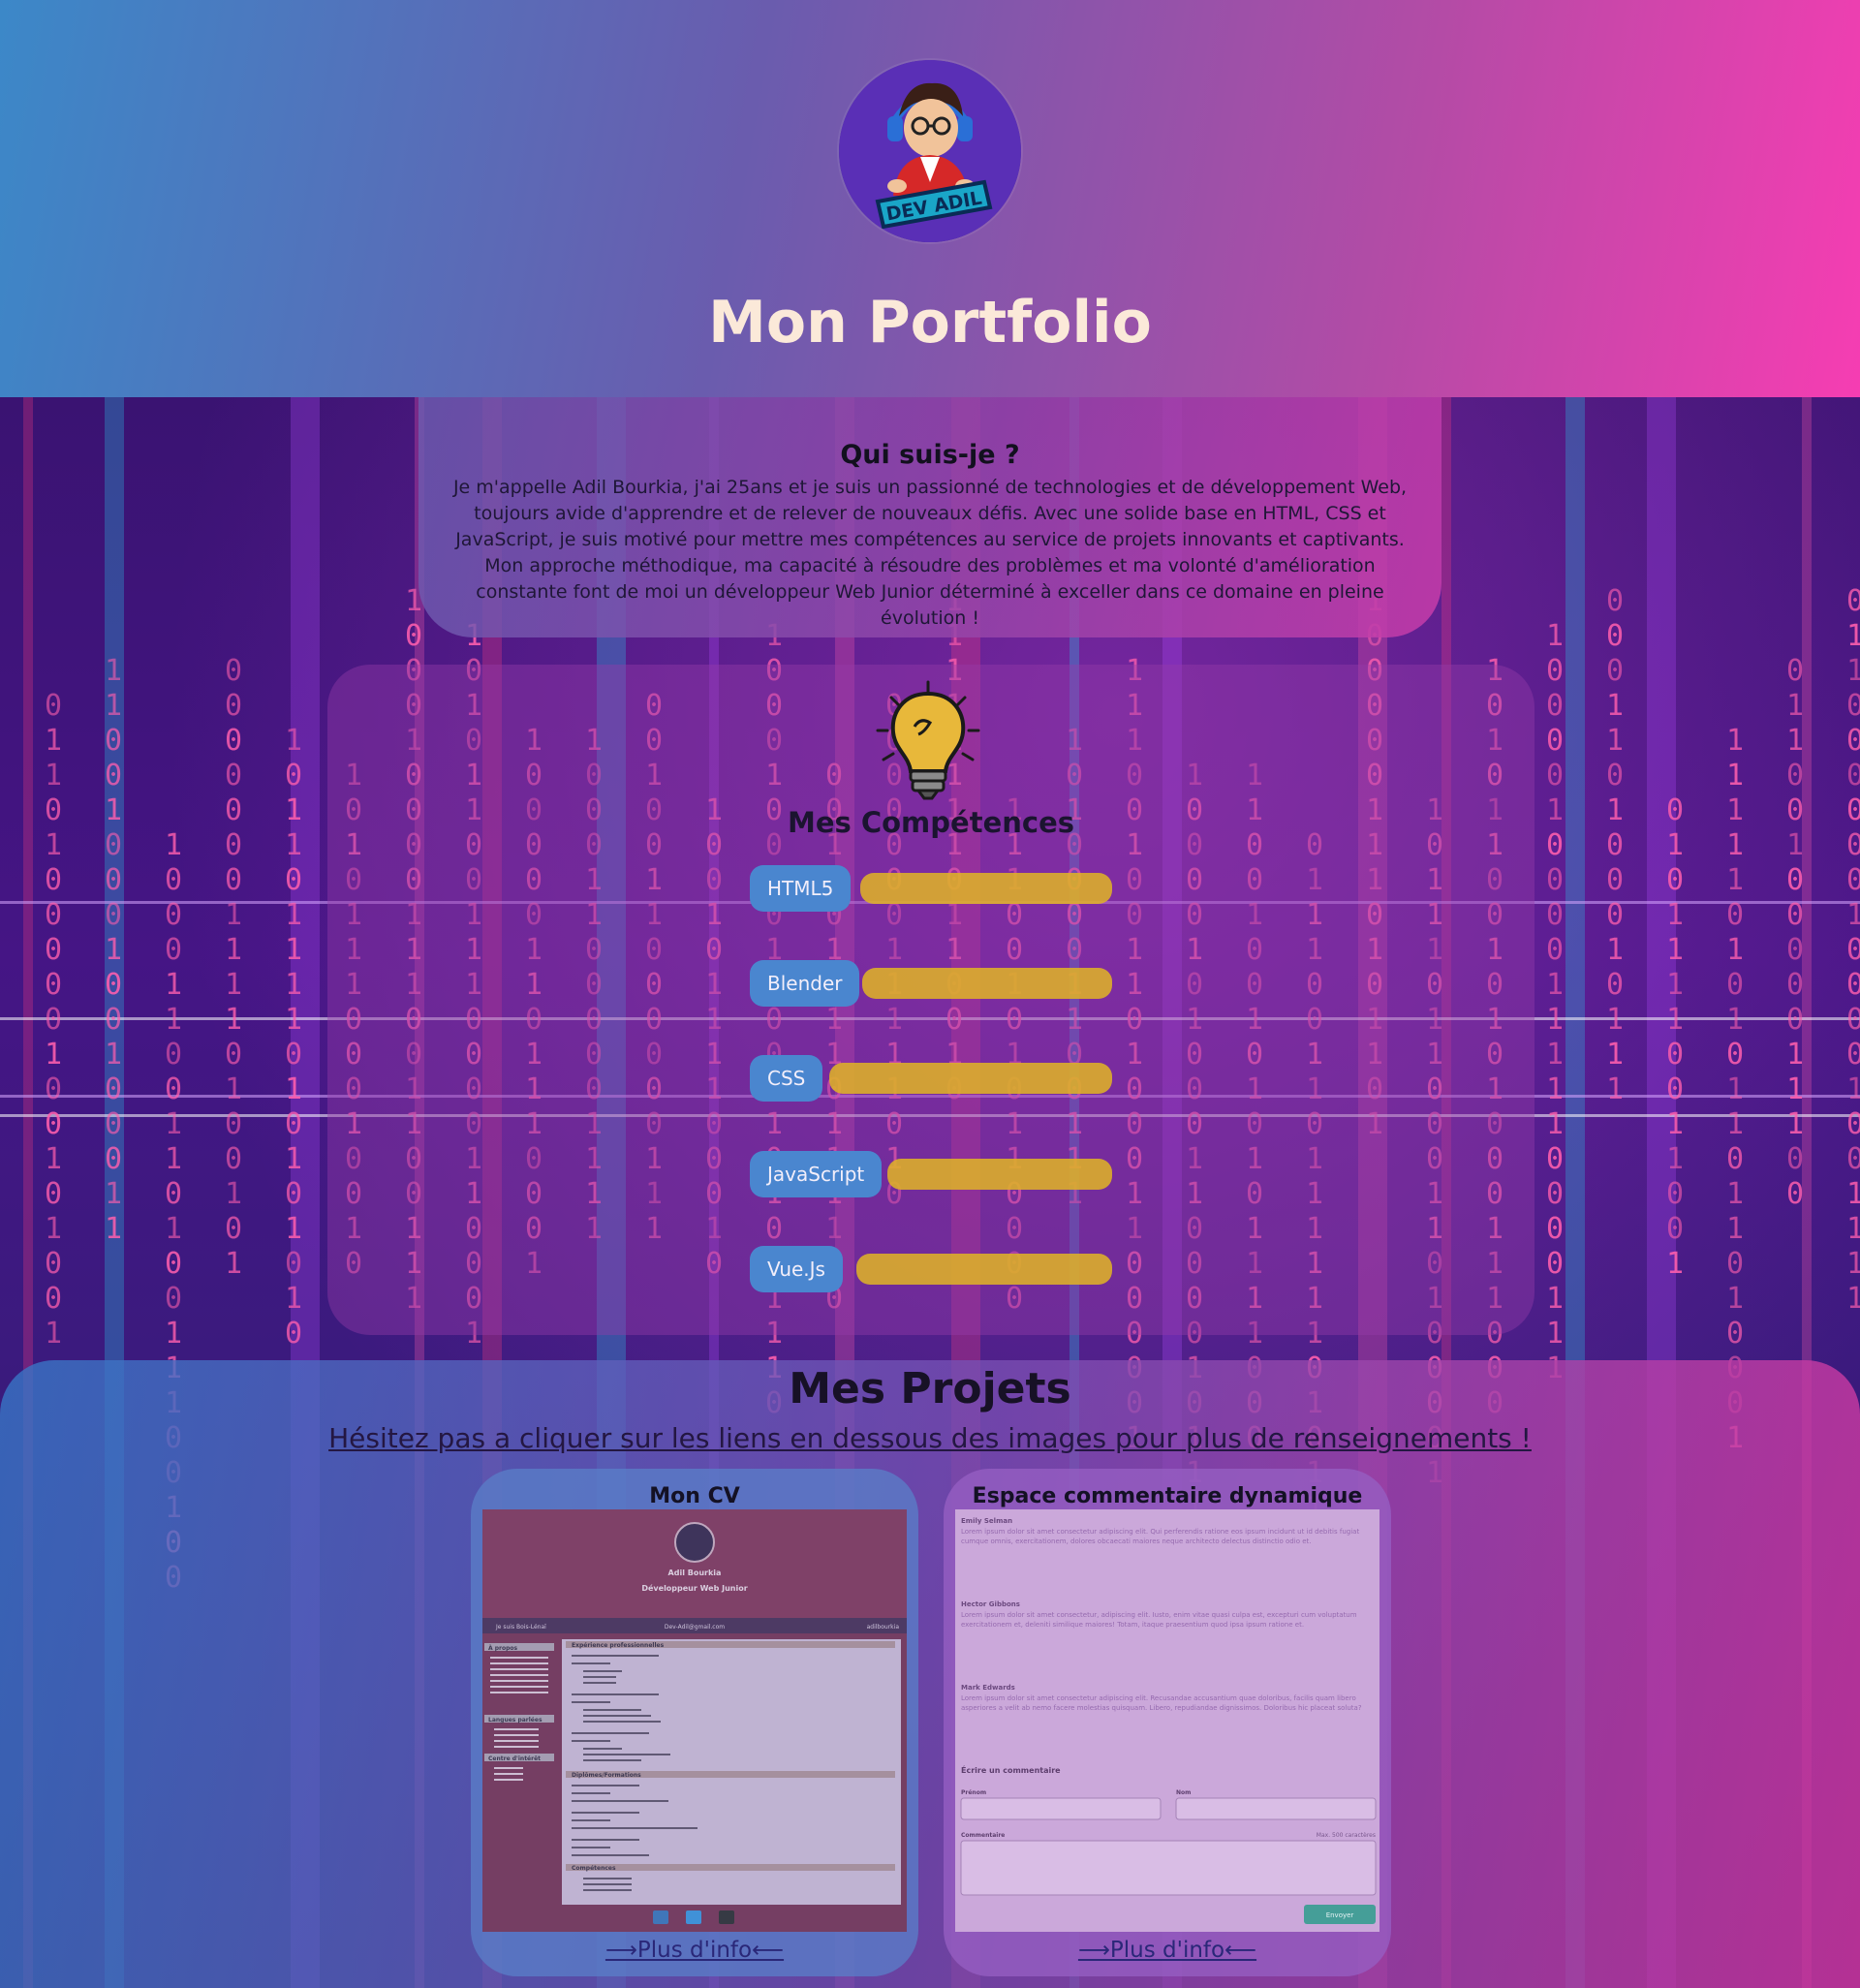 The width and height of the screenshot is (1860, 1988). I want to click on skill-row-blender: Blender, so click(931, 983).